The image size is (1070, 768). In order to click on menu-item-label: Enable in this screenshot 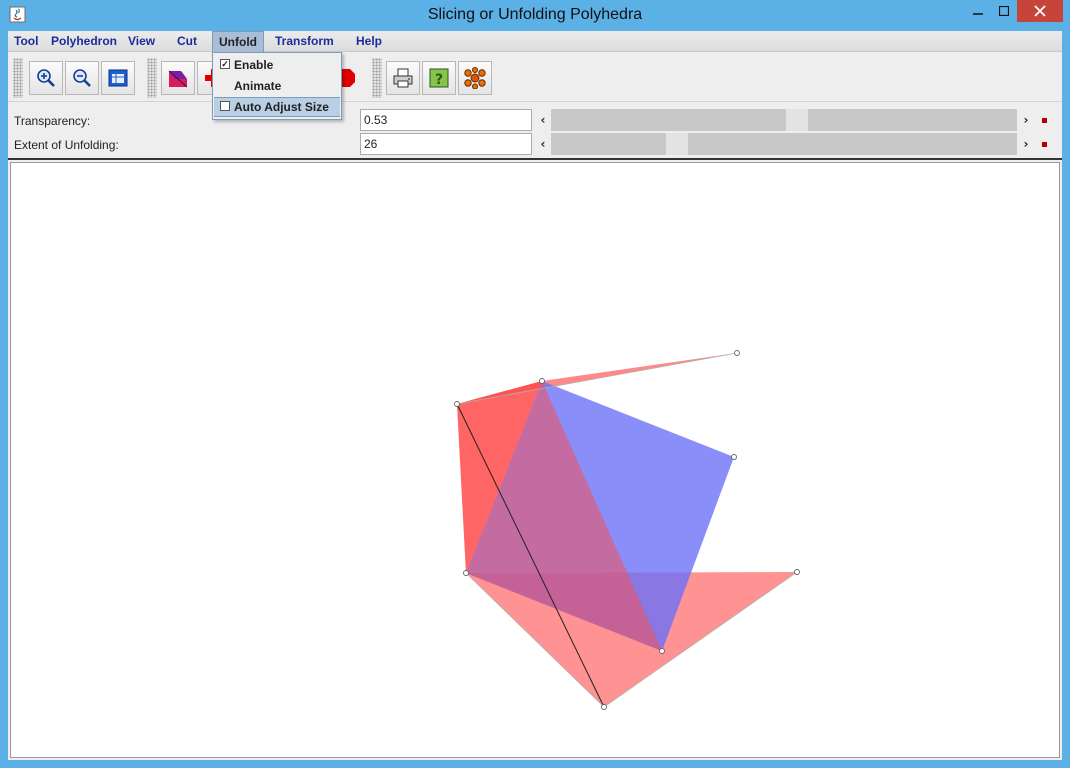, I will do `click(254, 65)`.